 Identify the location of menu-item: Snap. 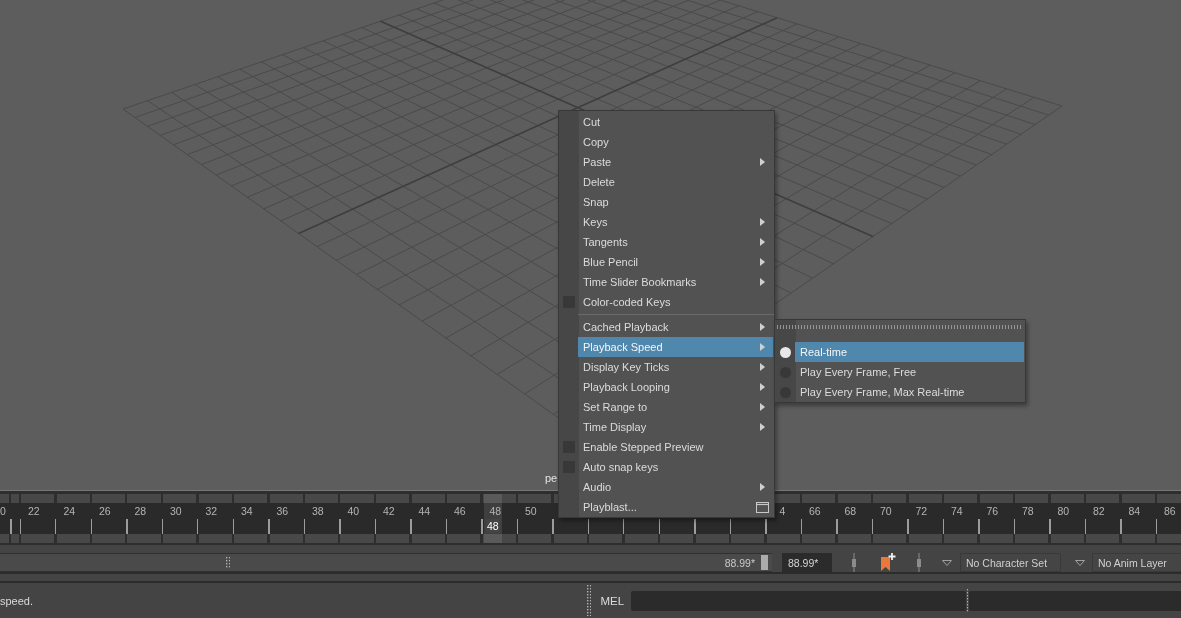
(675, 202).